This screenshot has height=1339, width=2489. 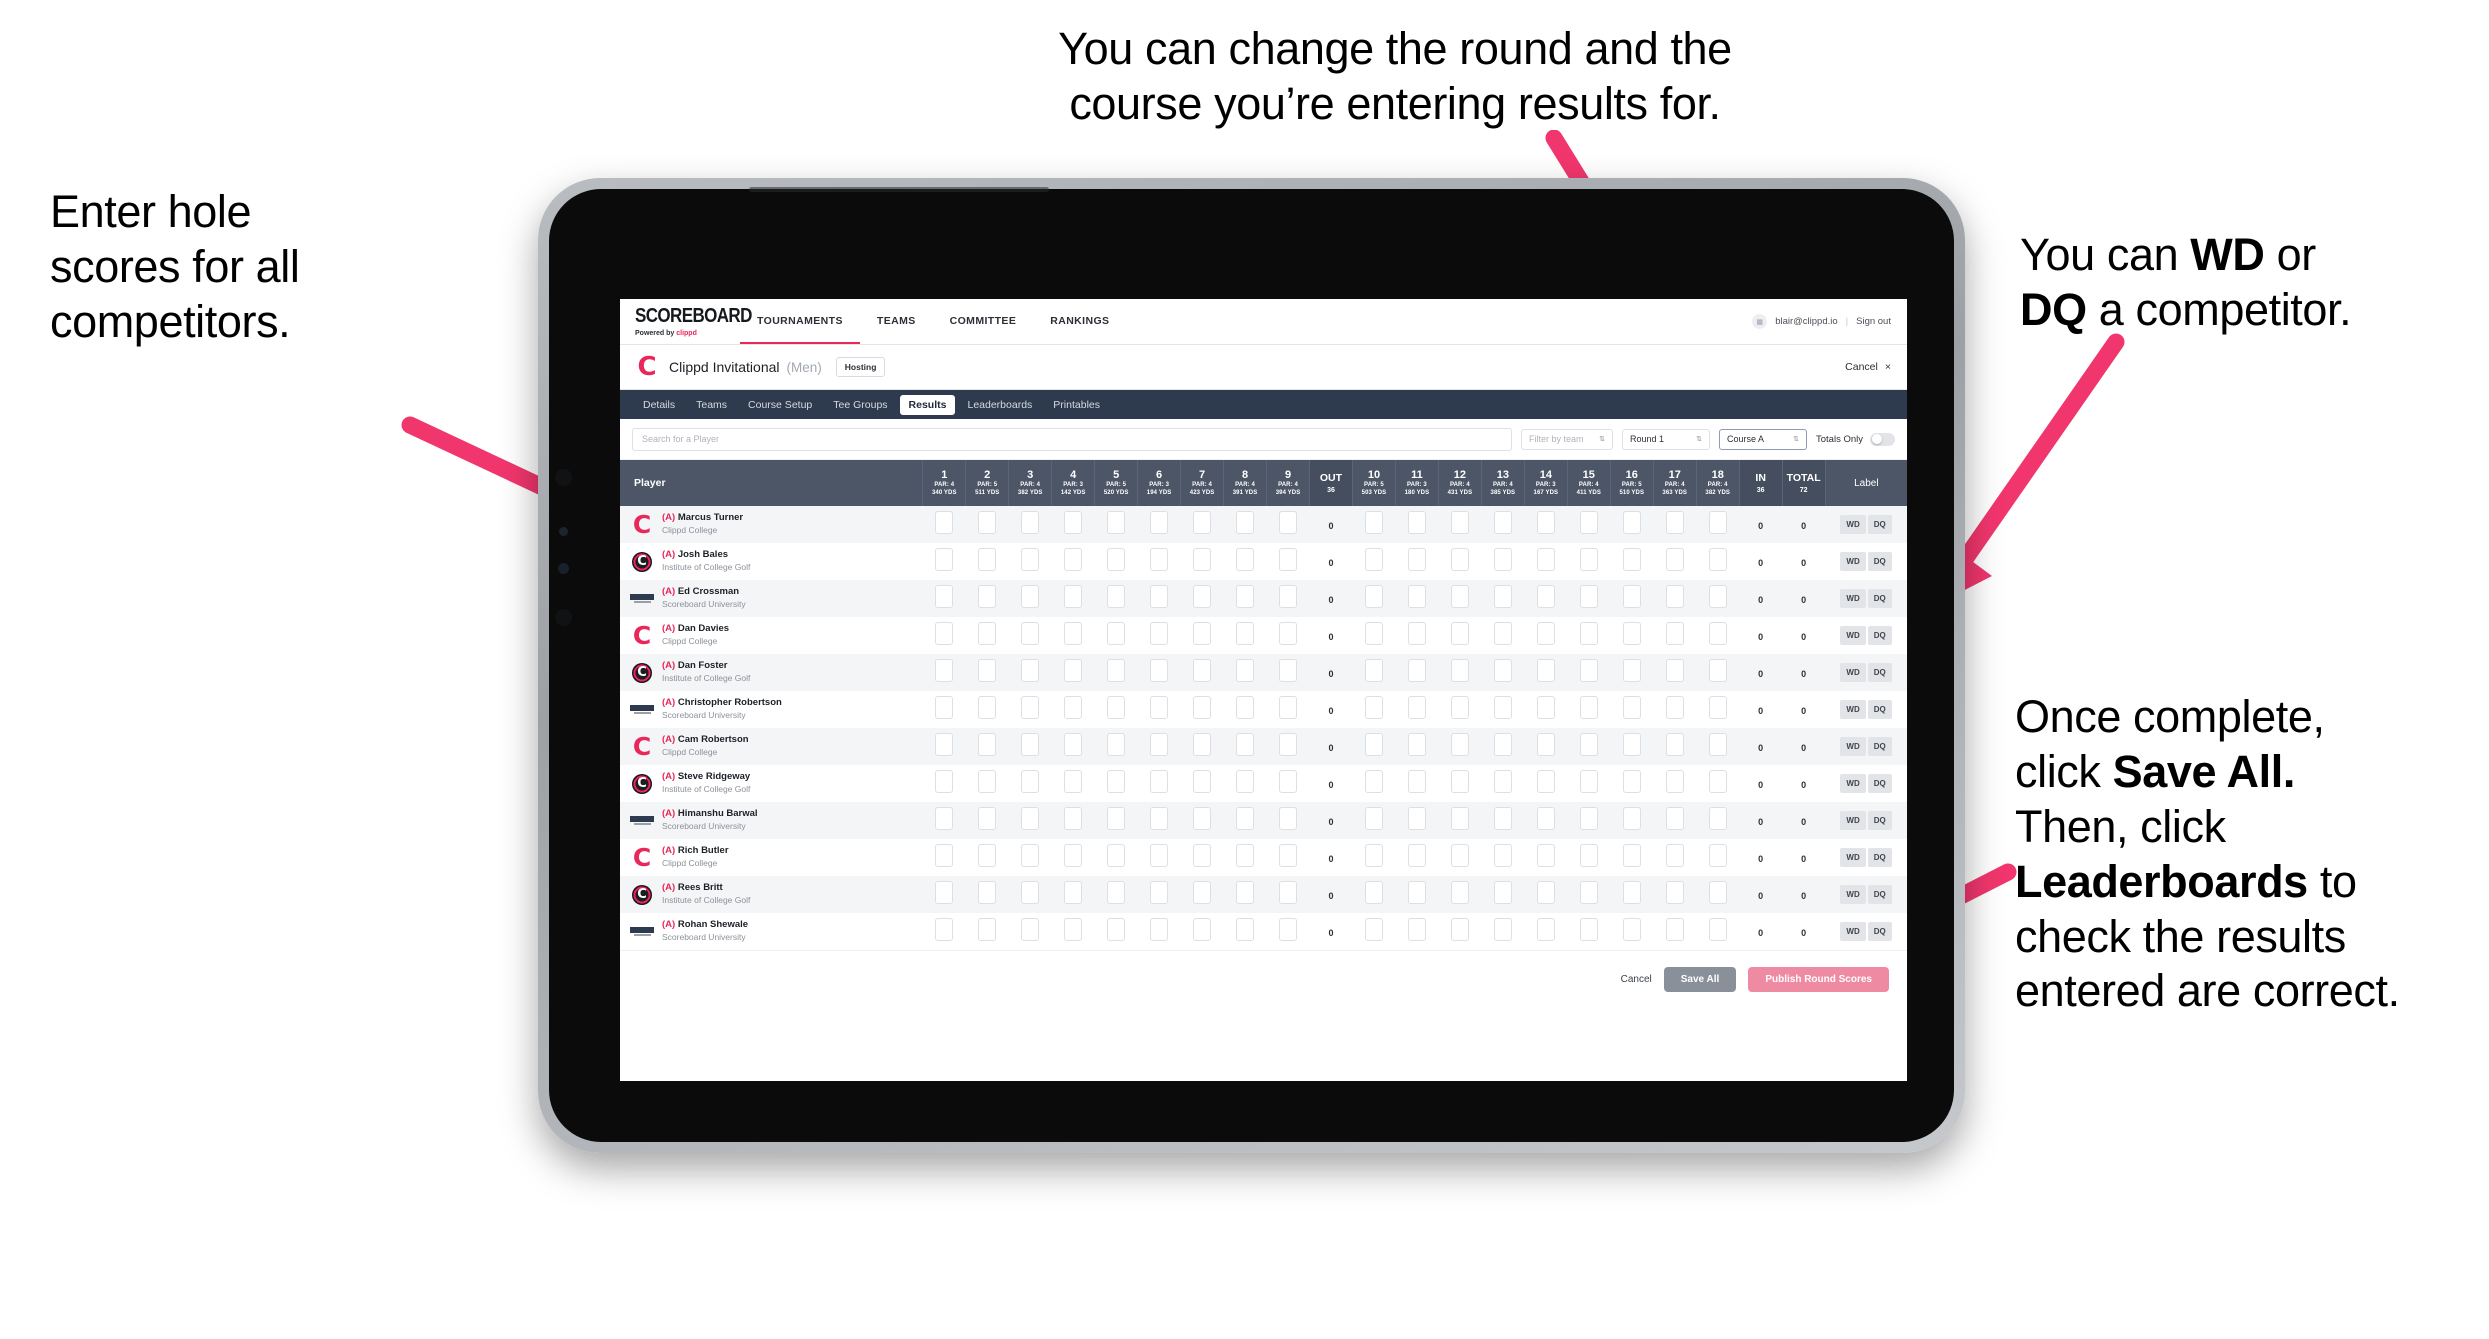 I want to click on tab-course-setup: Course Setup, so click(x=780, y=405).